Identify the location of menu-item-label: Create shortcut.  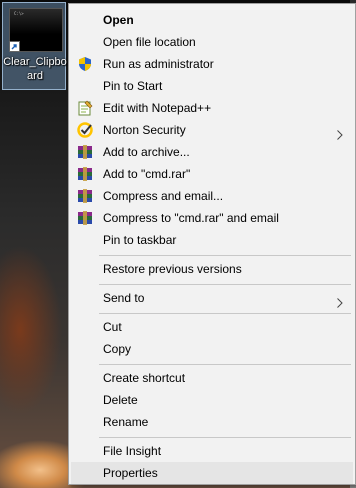
(144, 378).